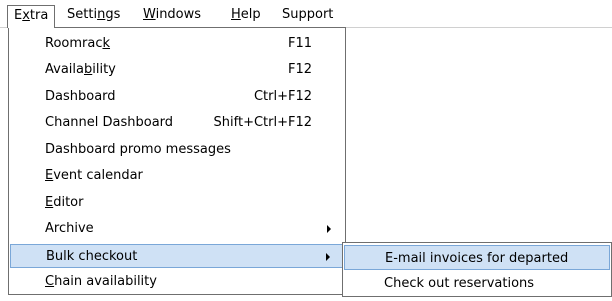 The width and height of the screenshot is (612, 301). Describe the element at coordinates (109, 122) in the screenshot. I see `menu-item-label: Channel Dashboard` at that location.